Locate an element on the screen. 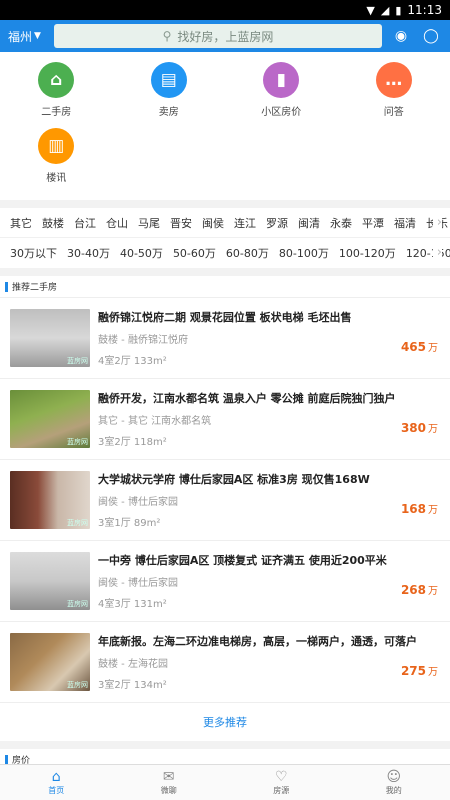  quick-link-label: 楼讯 is located at coordinates (56, 178).